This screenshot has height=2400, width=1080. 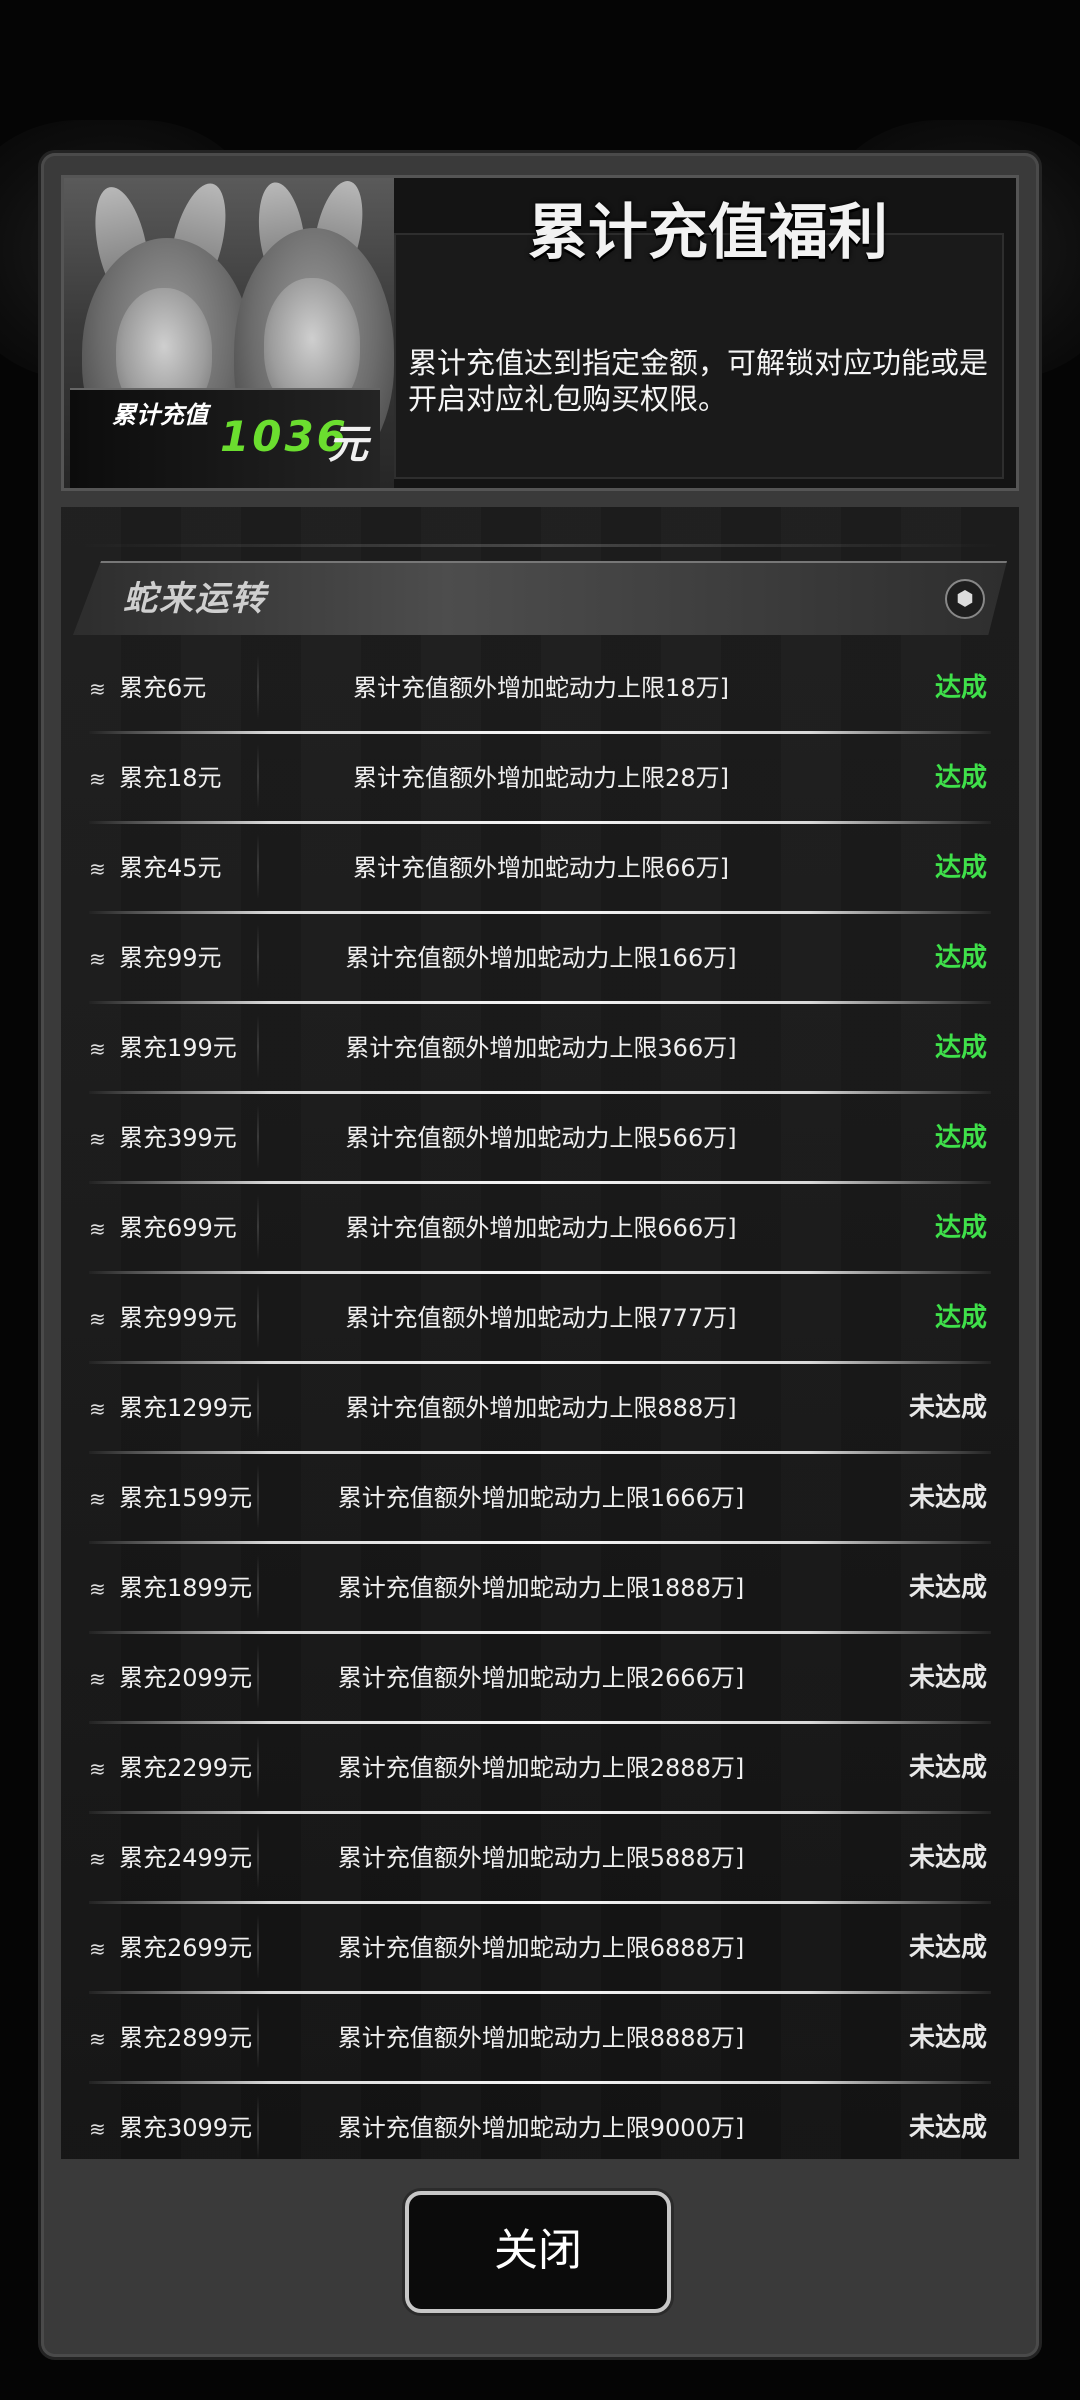 What do you see at coordinates (541, 1768) in the screenshot?
I see `reward-text: 累计充值额外增加蛇动力上限2888万]` at bounding box center [541, 1768].